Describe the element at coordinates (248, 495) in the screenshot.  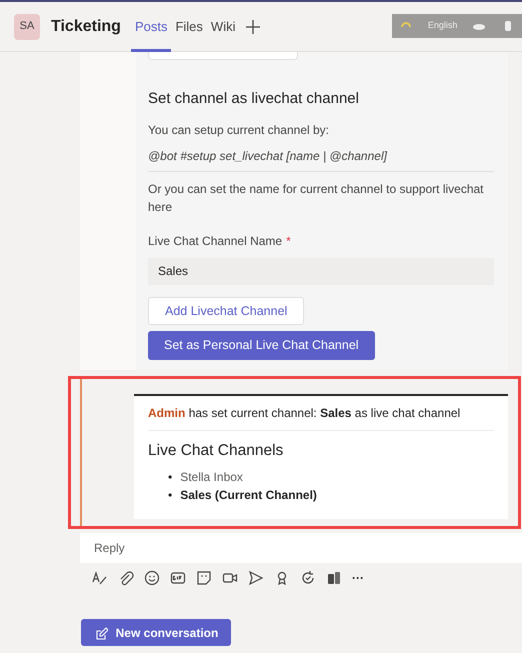
I see `channel-item: Sales (Current Channel)` at that location.